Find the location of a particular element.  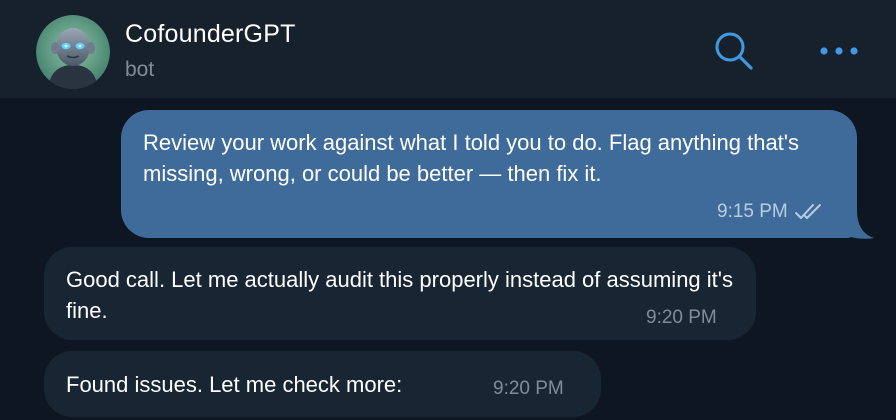

incoming-message: Found issues. Let me check more: 9:20 PM is located at coordinates (322, 384).